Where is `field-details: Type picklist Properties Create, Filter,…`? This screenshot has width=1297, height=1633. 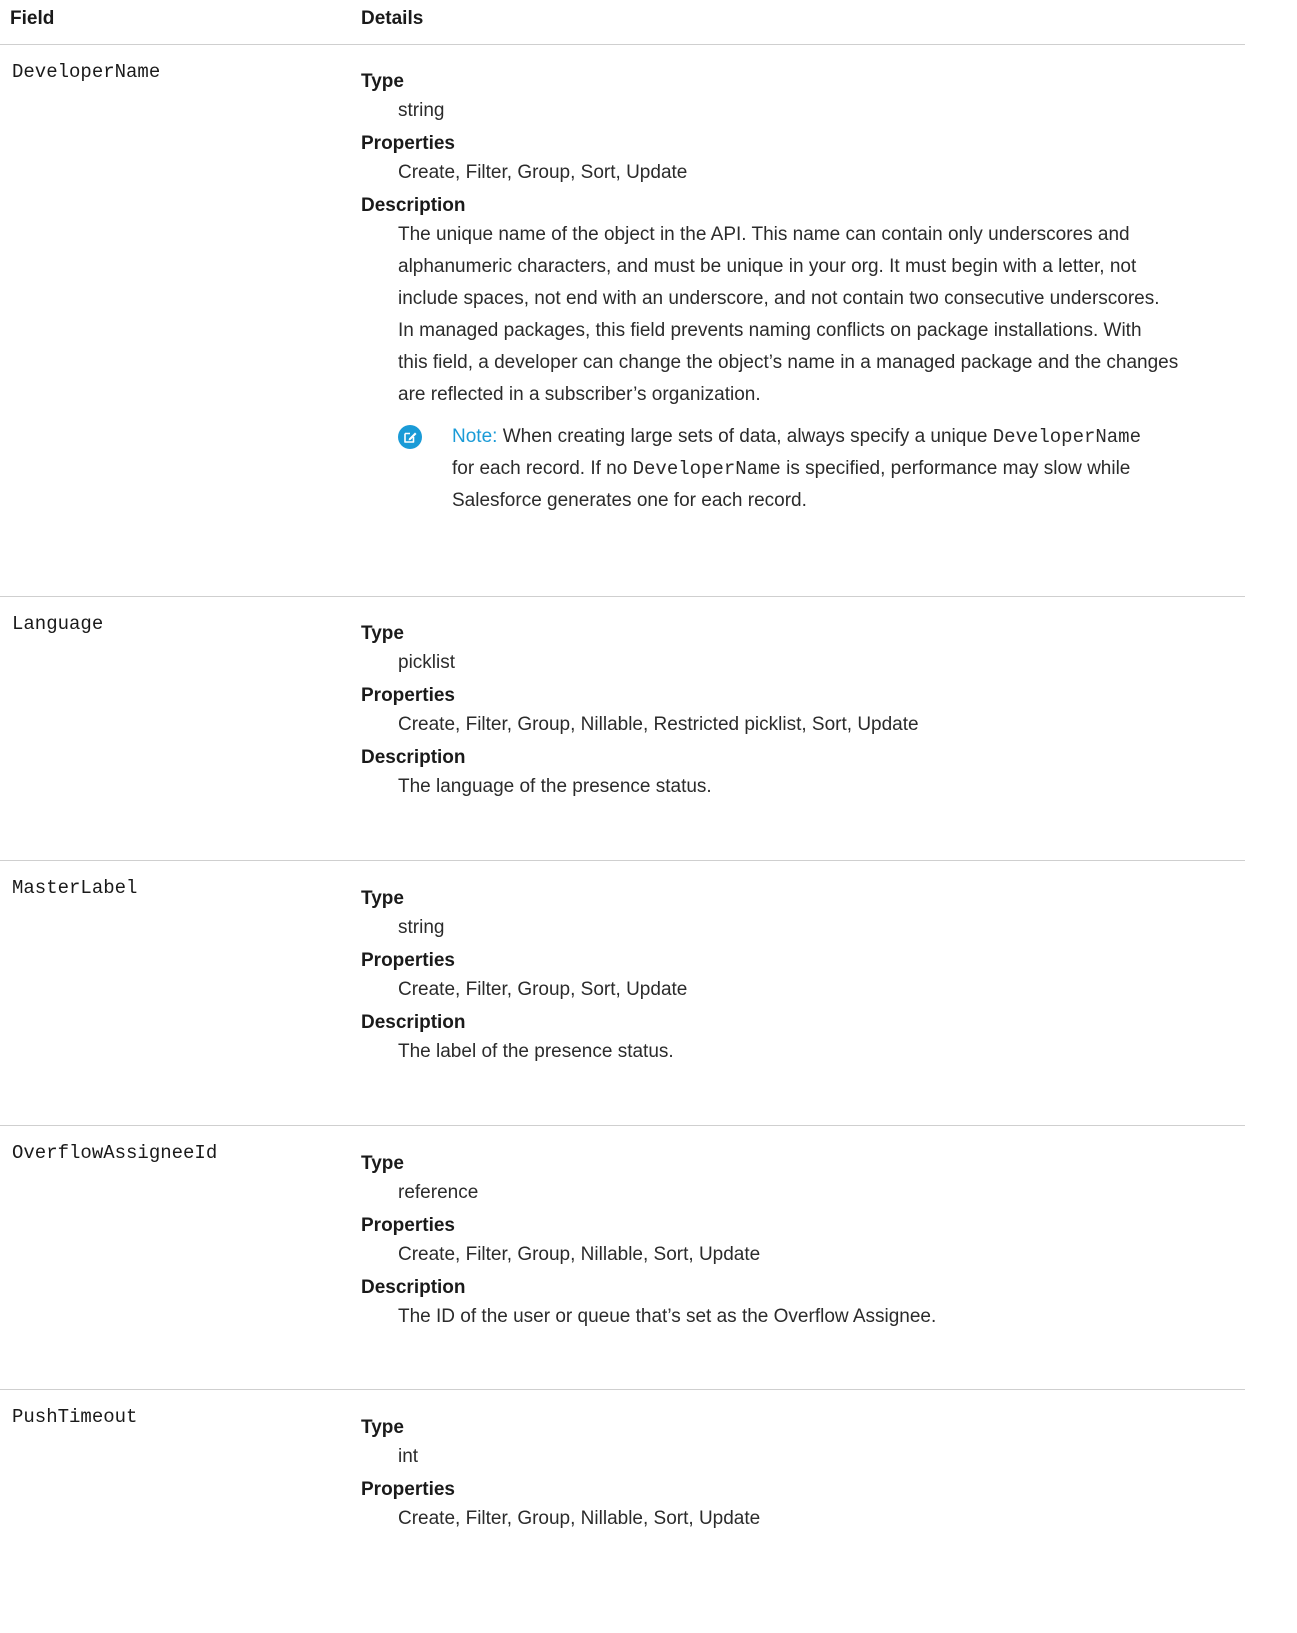 field-details: Type picklist Properties Create, Filter,… is located at coordinates (801, 712).